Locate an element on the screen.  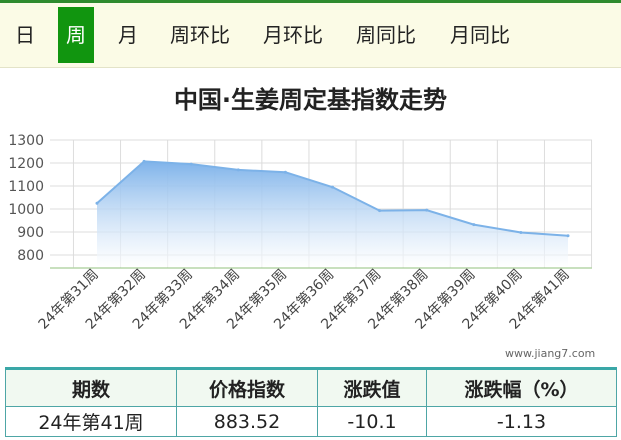
period-tabs: 日 周 月 周环比 月环比 周同比 月同比 is located at coordinates (310, 35).